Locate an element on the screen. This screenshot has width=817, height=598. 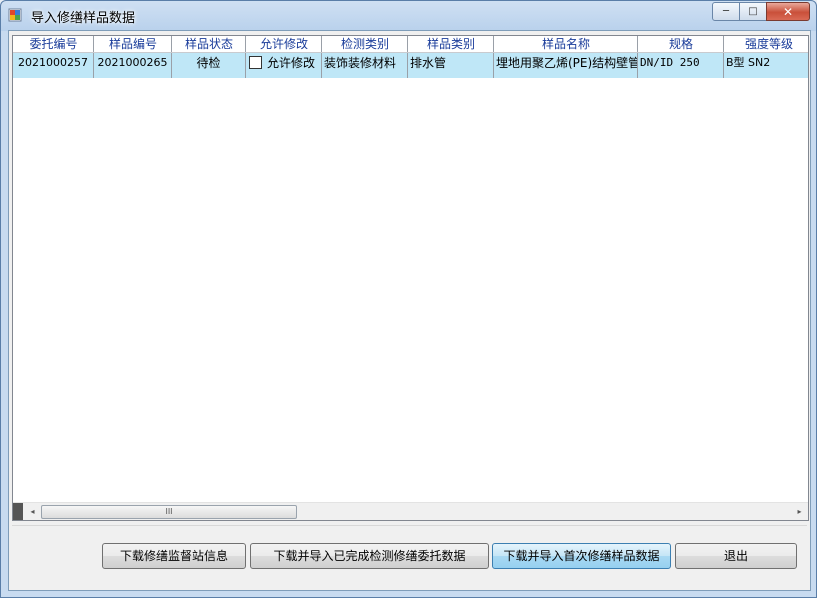
scroll-left-arrow-icon: ◂ is located at coordinates (32, 511).